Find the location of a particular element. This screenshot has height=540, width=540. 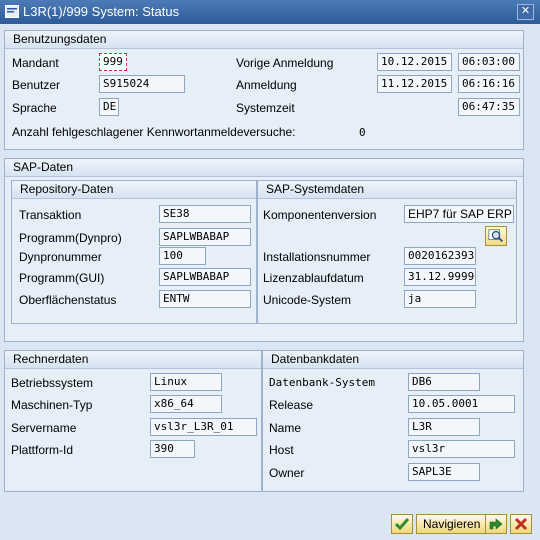

komponentenversion-label: Komponentenversion is located at coordinates (320, 215).